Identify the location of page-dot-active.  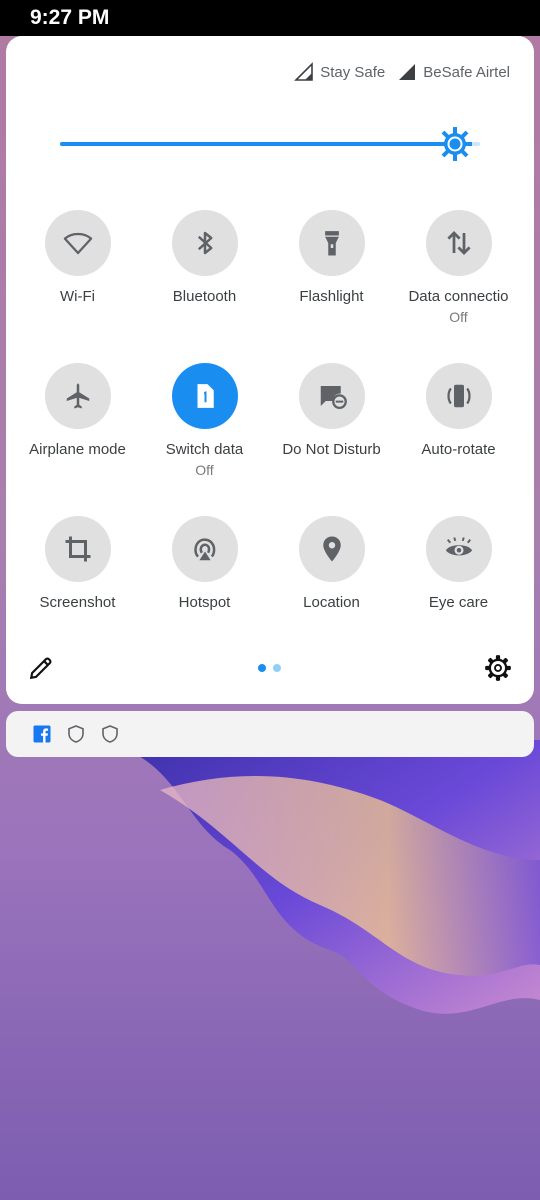
(262, 668).